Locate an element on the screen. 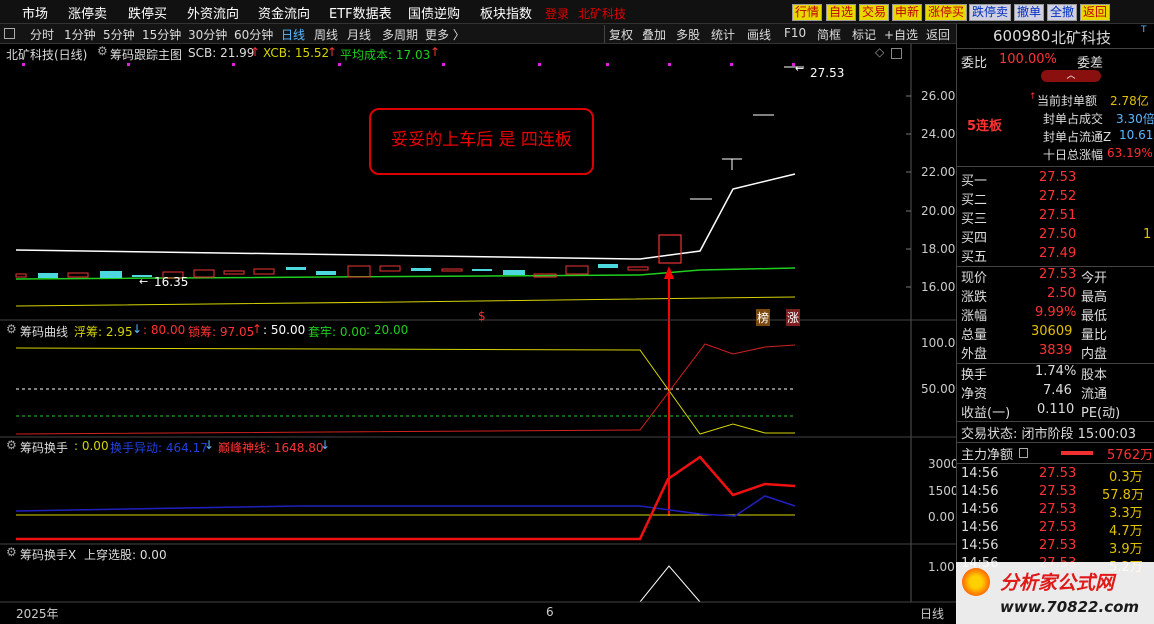 This screenshot has width=1154, height=624. tab-15min: 15分钟 is located at coordinates (161, 34).